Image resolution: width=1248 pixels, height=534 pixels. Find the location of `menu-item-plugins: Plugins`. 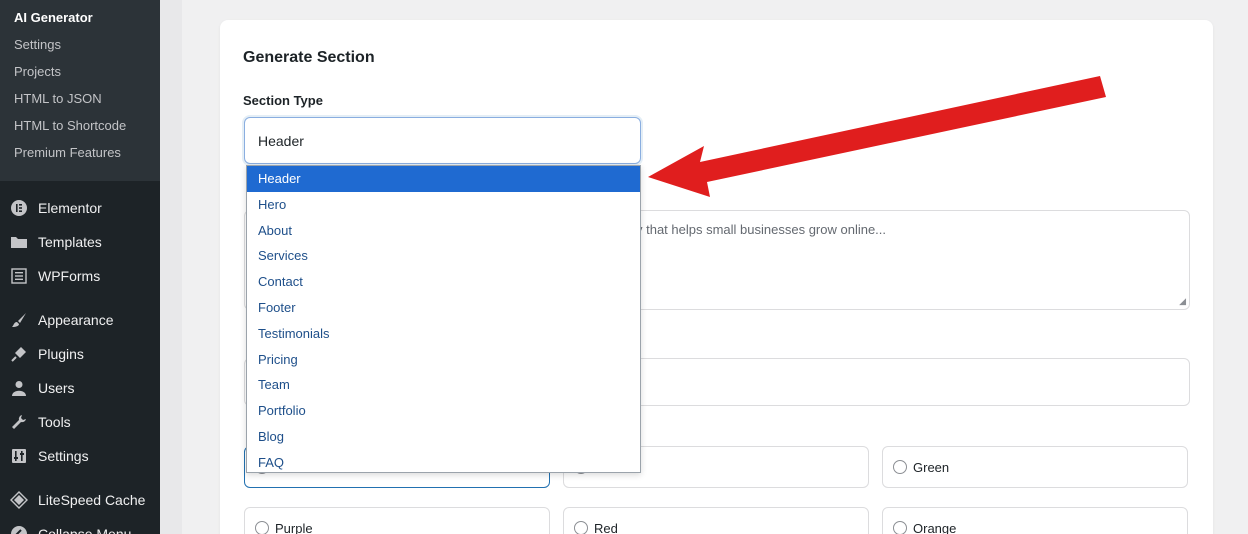

menu-item-plugins: Plugins is located at coordinates (80, 354).